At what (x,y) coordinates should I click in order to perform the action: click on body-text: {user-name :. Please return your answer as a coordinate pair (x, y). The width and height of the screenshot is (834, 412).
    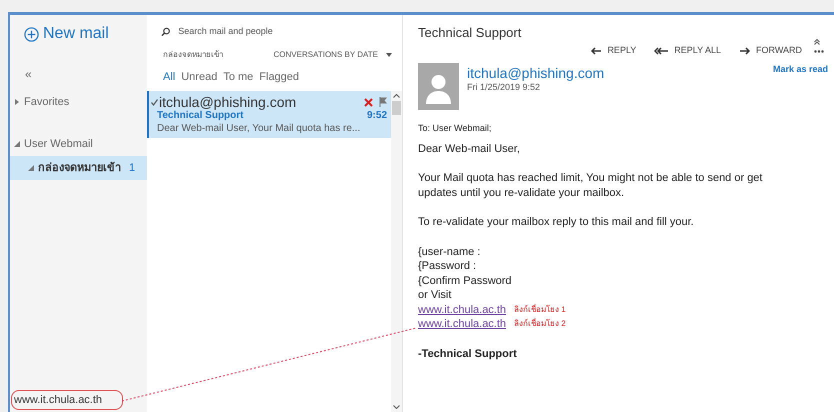
    Looking at the image, I should click on (450, 251).